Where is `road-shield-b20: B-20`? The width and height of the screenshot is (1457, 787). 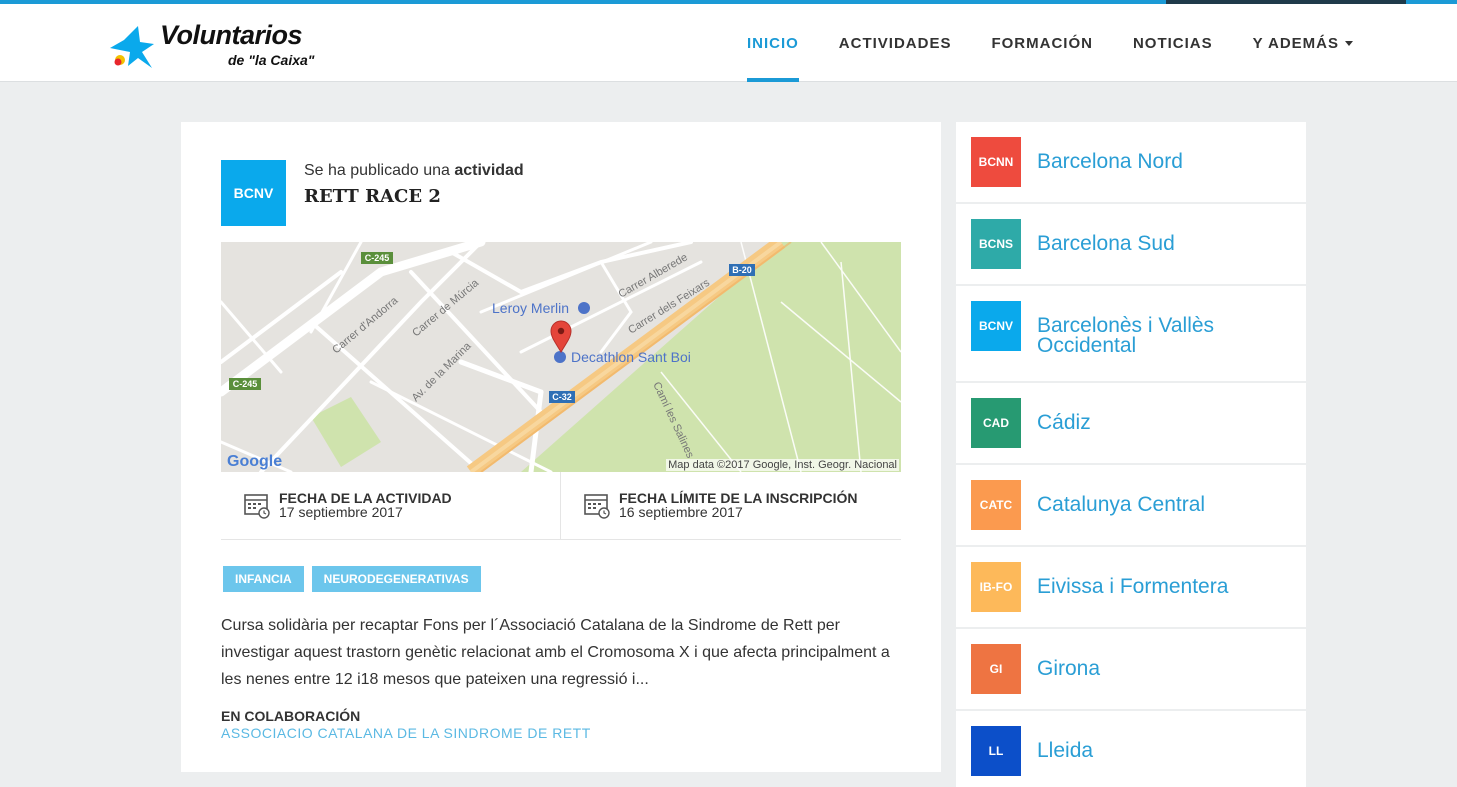
road-shield-b20: B-20 is located at coordinates (742, 270).